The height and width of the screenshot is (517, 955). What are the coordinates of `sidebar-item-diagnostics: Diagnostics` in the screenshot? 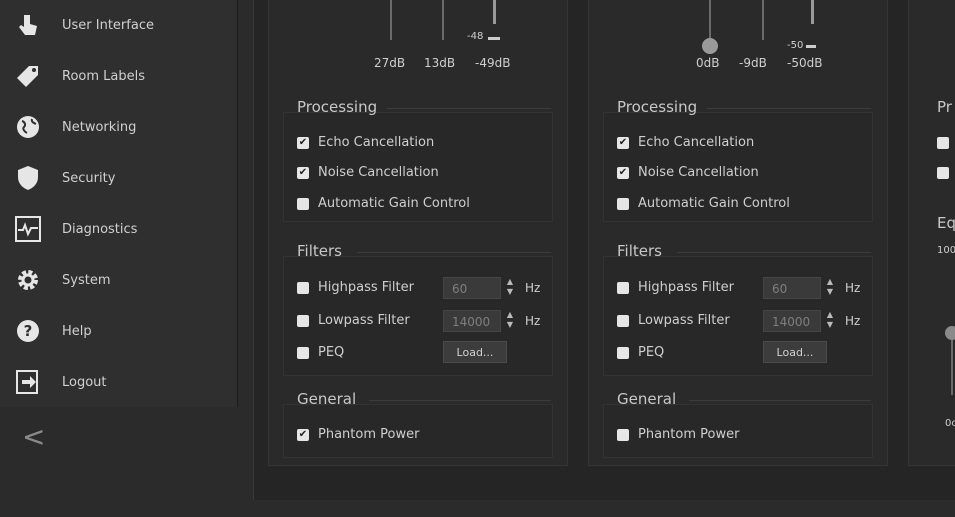 It's located at (118, 229).